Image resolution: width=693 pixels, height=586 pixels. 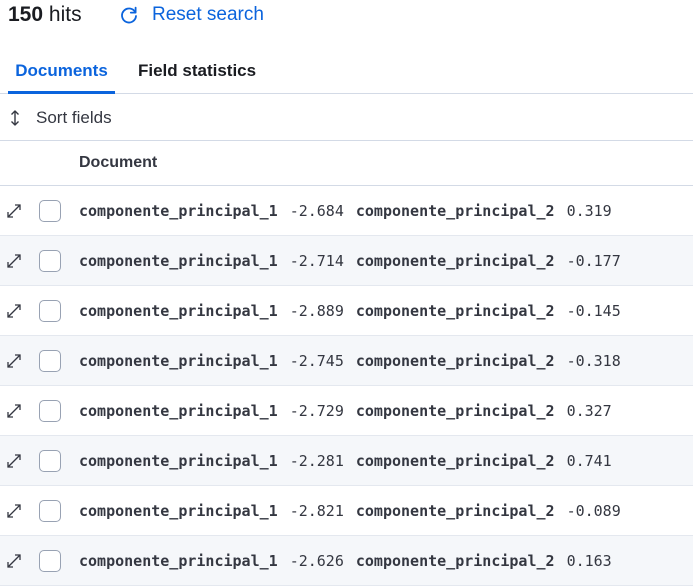 What do you see at coordinates (589, 411) in the screenshot?
I see `field-value: 0.327` at bounding box center [589, 411].